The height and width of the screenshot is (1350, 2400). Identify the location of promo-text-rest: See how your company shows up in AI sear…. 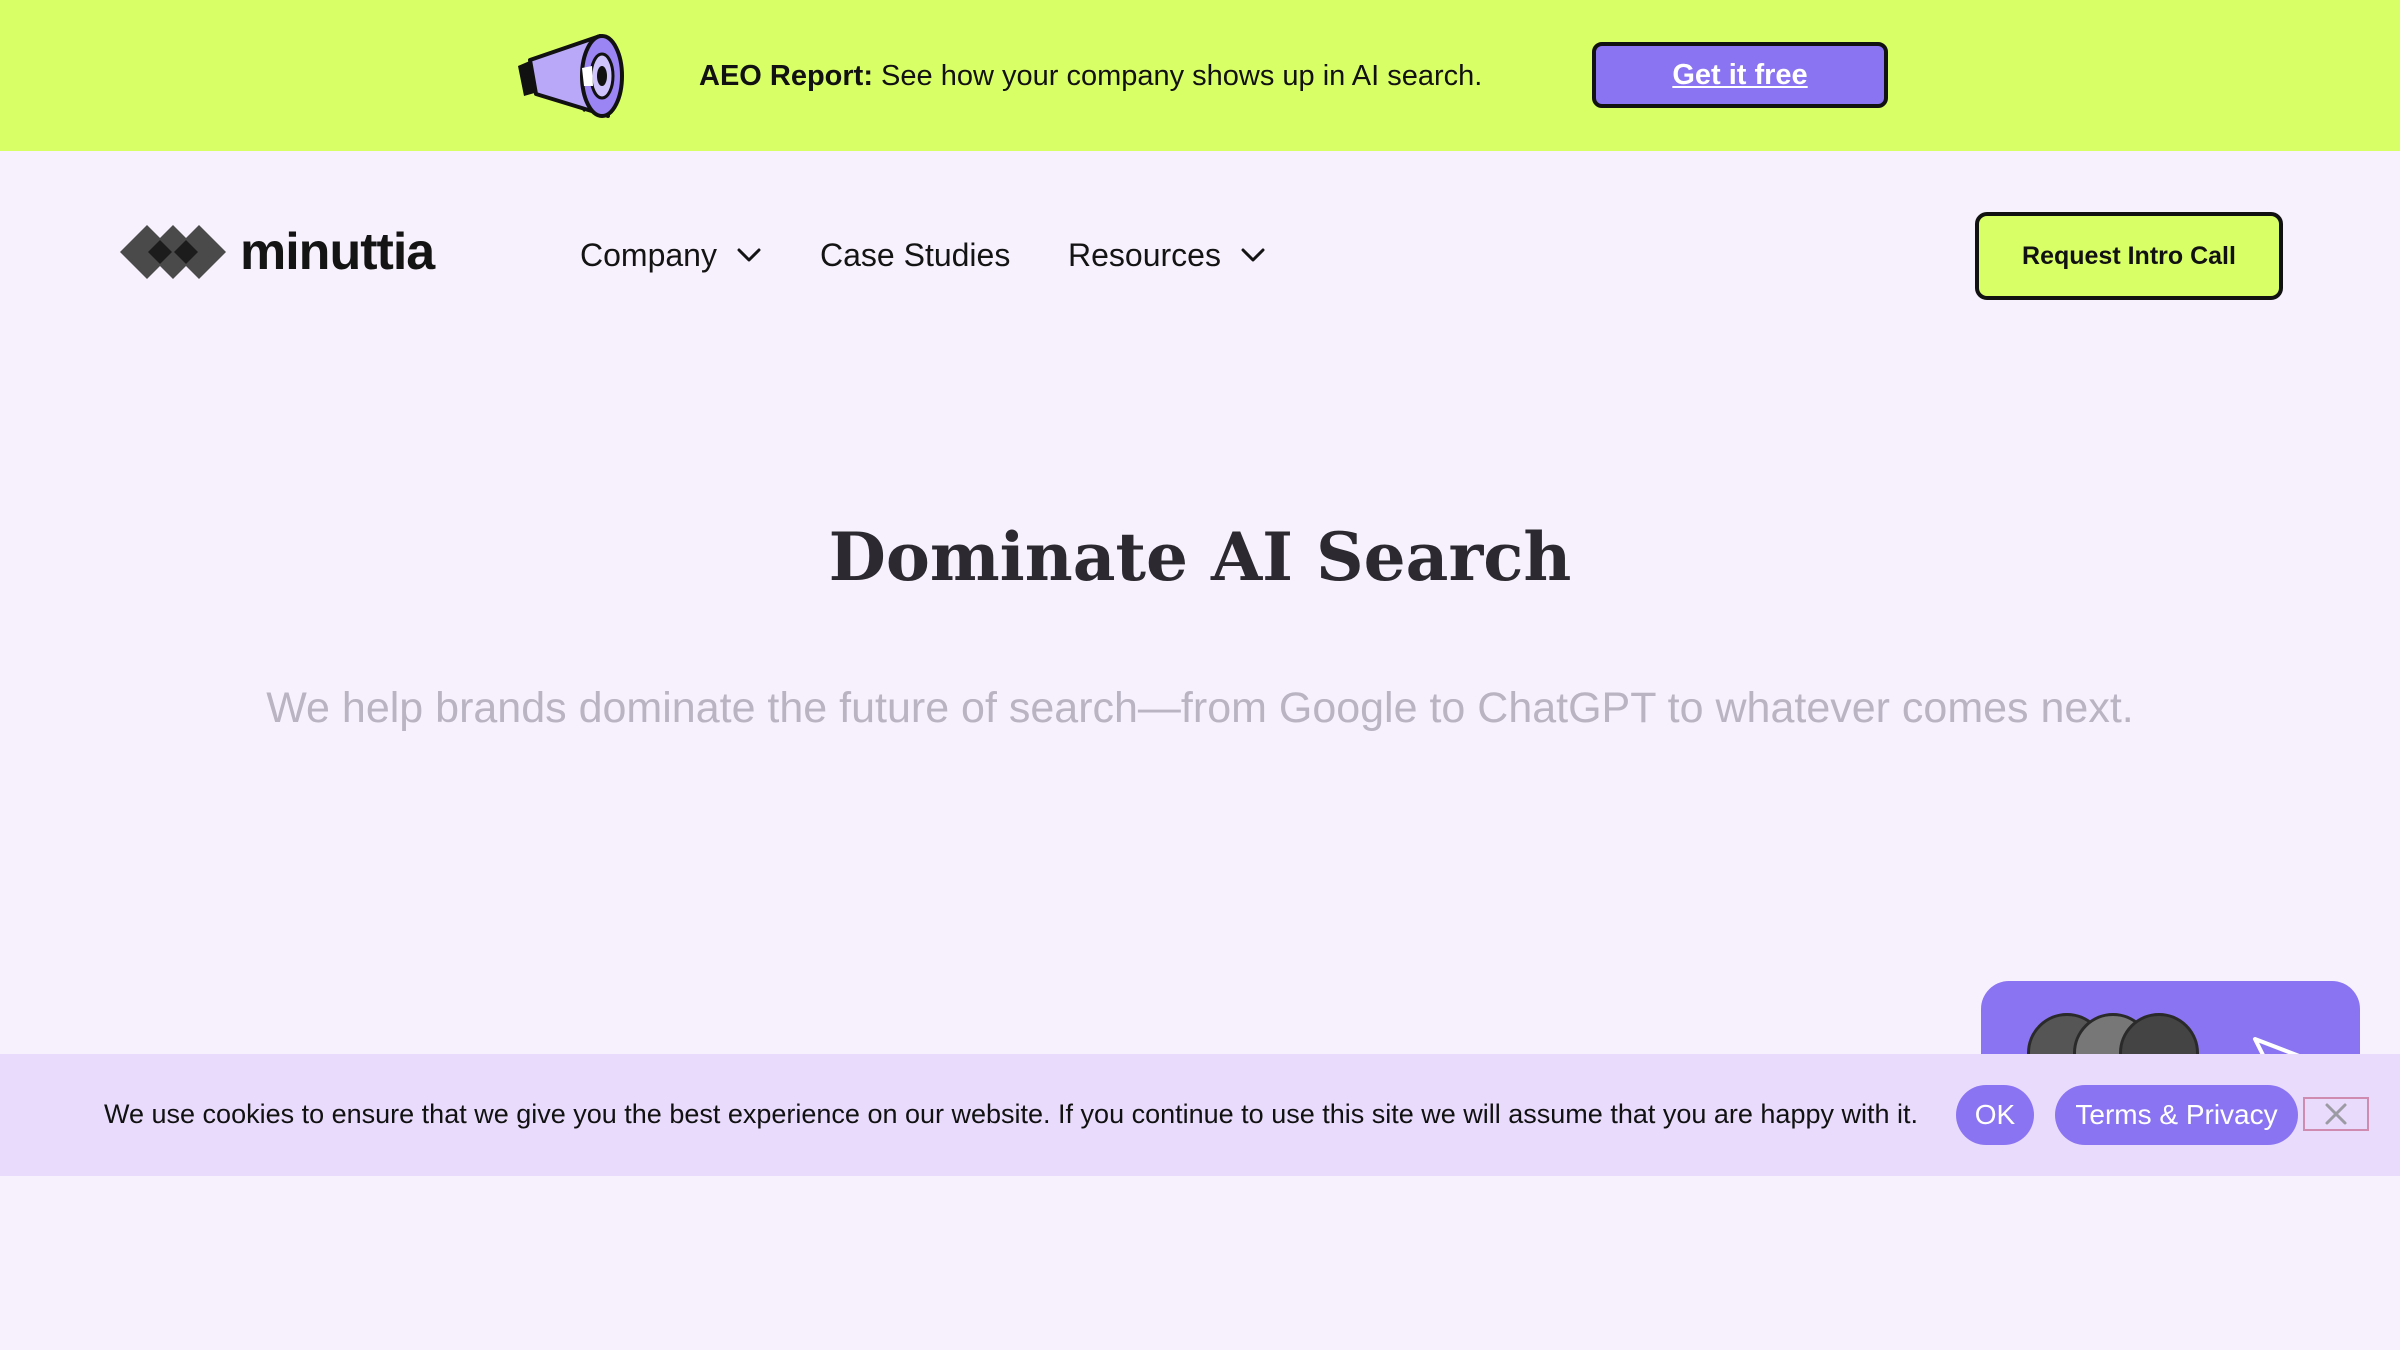
(1178, 76).